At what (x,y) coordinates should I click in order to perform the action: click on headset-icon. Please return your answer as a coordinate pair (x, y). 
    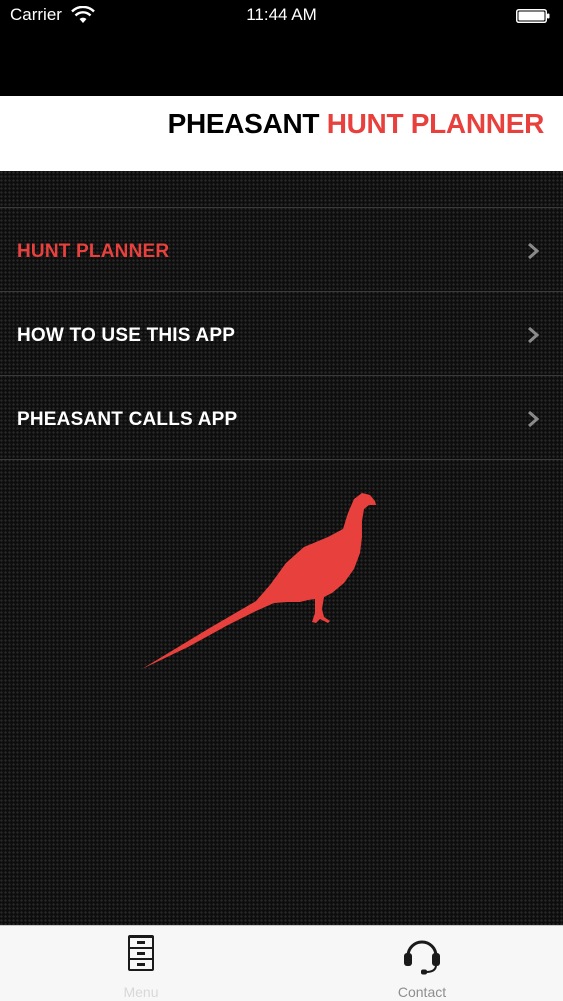
    Looking at the image, I should click on (422, 957).